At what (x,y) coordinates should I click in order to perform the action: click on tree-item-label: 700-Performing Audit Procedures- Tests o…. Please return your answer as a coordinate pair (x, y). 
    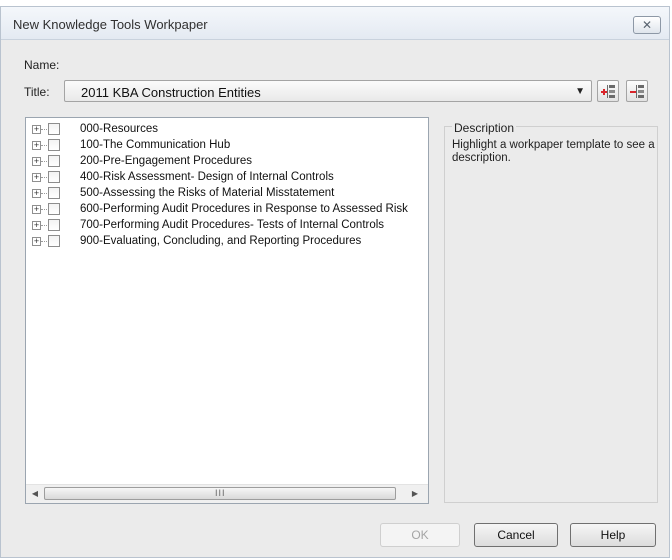
    Looking at the image, I should click on (232, 225).